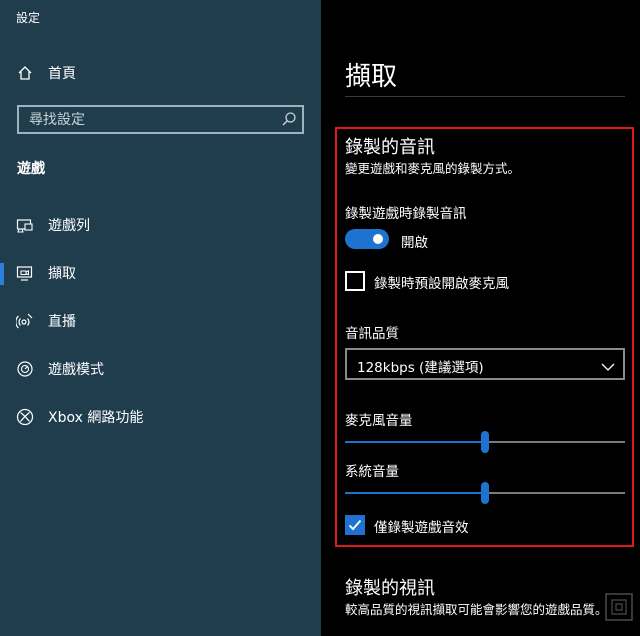 The image size is (640, 636). Describe the element at coordinates (420, 368) in the screenshot. I see `dropdown-value: 128kbps (建議選項)` at that location.